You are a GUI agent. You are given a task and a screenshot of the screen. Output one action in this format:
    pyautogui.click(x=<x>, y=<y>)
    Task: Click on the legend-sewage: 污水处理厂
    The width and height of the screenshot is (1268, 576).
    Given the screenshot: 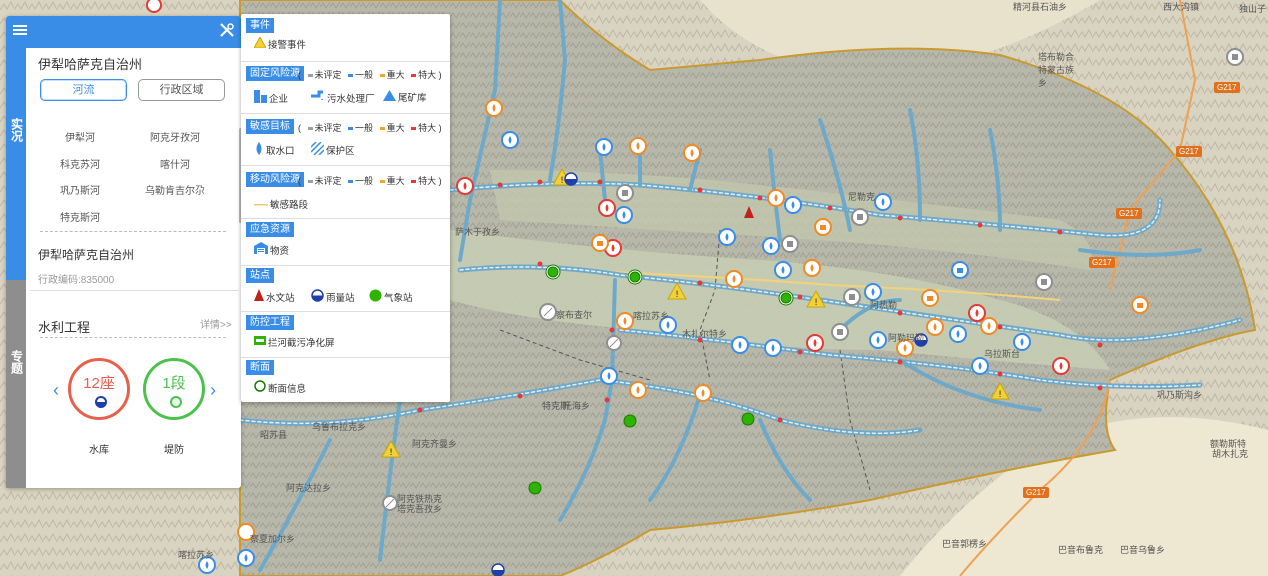 What is the action you would take?
    pyautogui.click(x=343, y=97)
    